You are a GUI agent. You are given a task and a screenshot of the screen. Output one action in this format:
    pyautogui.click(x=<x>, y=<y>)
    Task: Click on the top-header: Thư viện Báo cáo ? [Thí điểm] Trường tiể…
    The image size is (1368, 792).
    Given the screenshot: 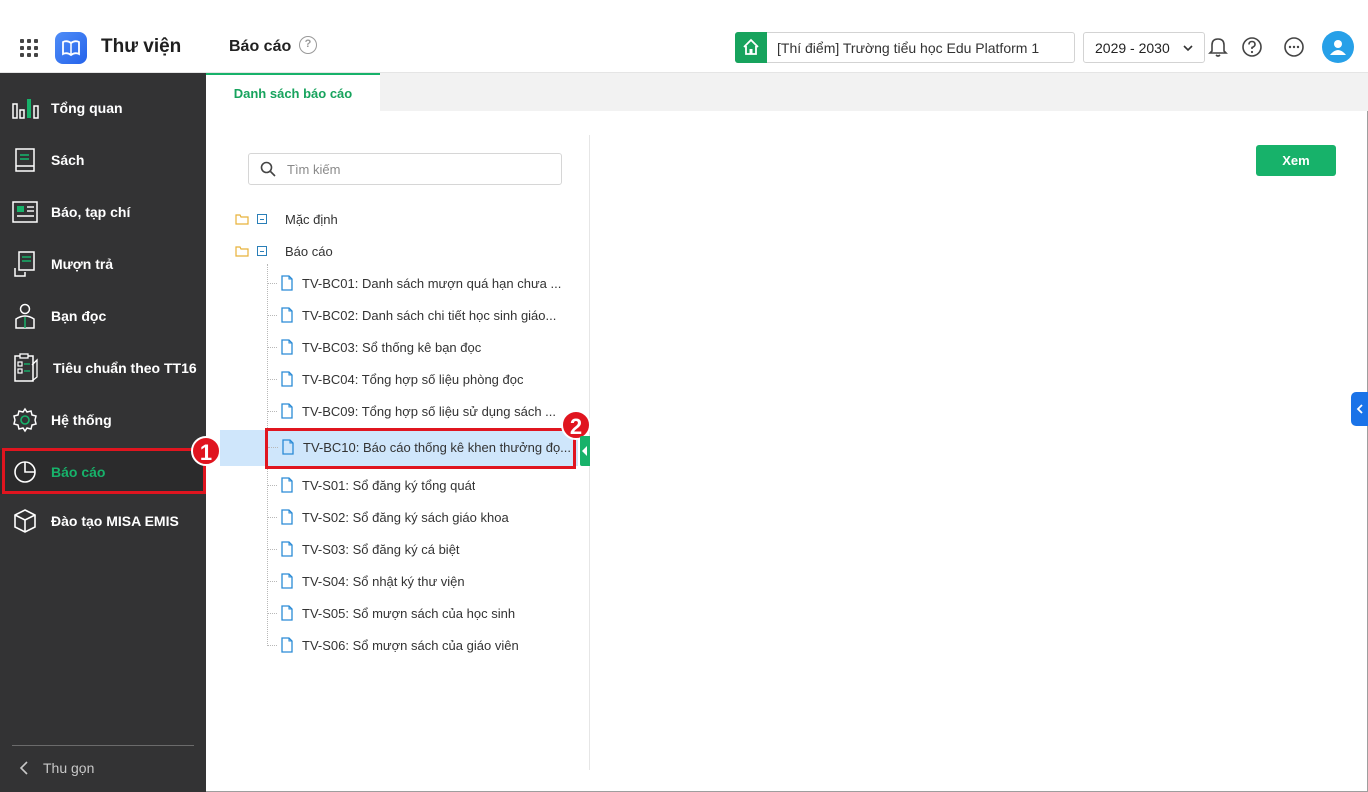 What is the action you would take?
    pyautogui.click(x=684, y=36)
    